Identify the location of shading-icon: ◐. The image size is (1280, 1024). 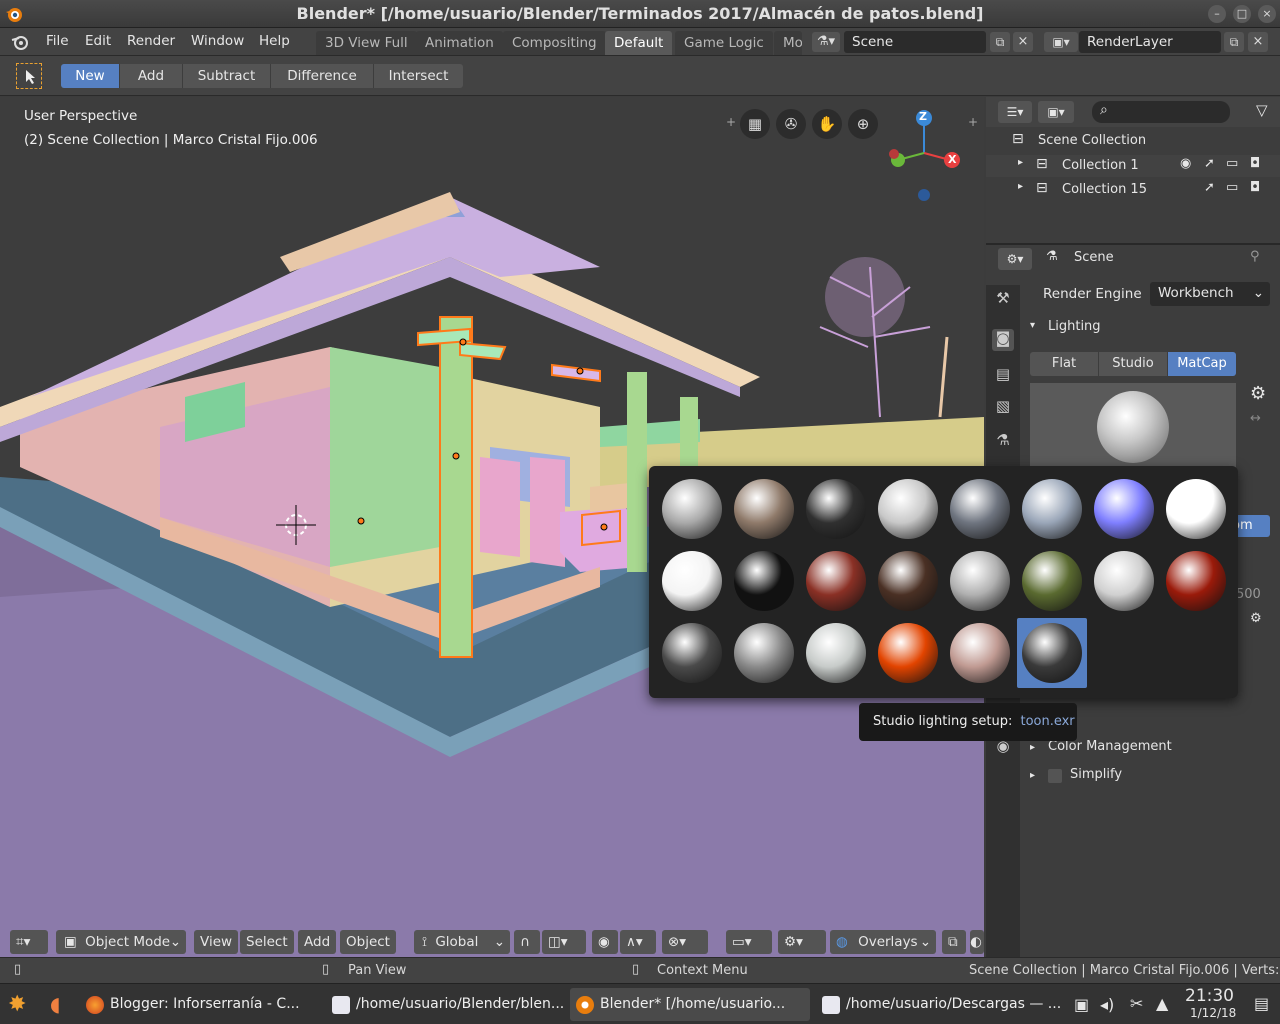
(977, 942).